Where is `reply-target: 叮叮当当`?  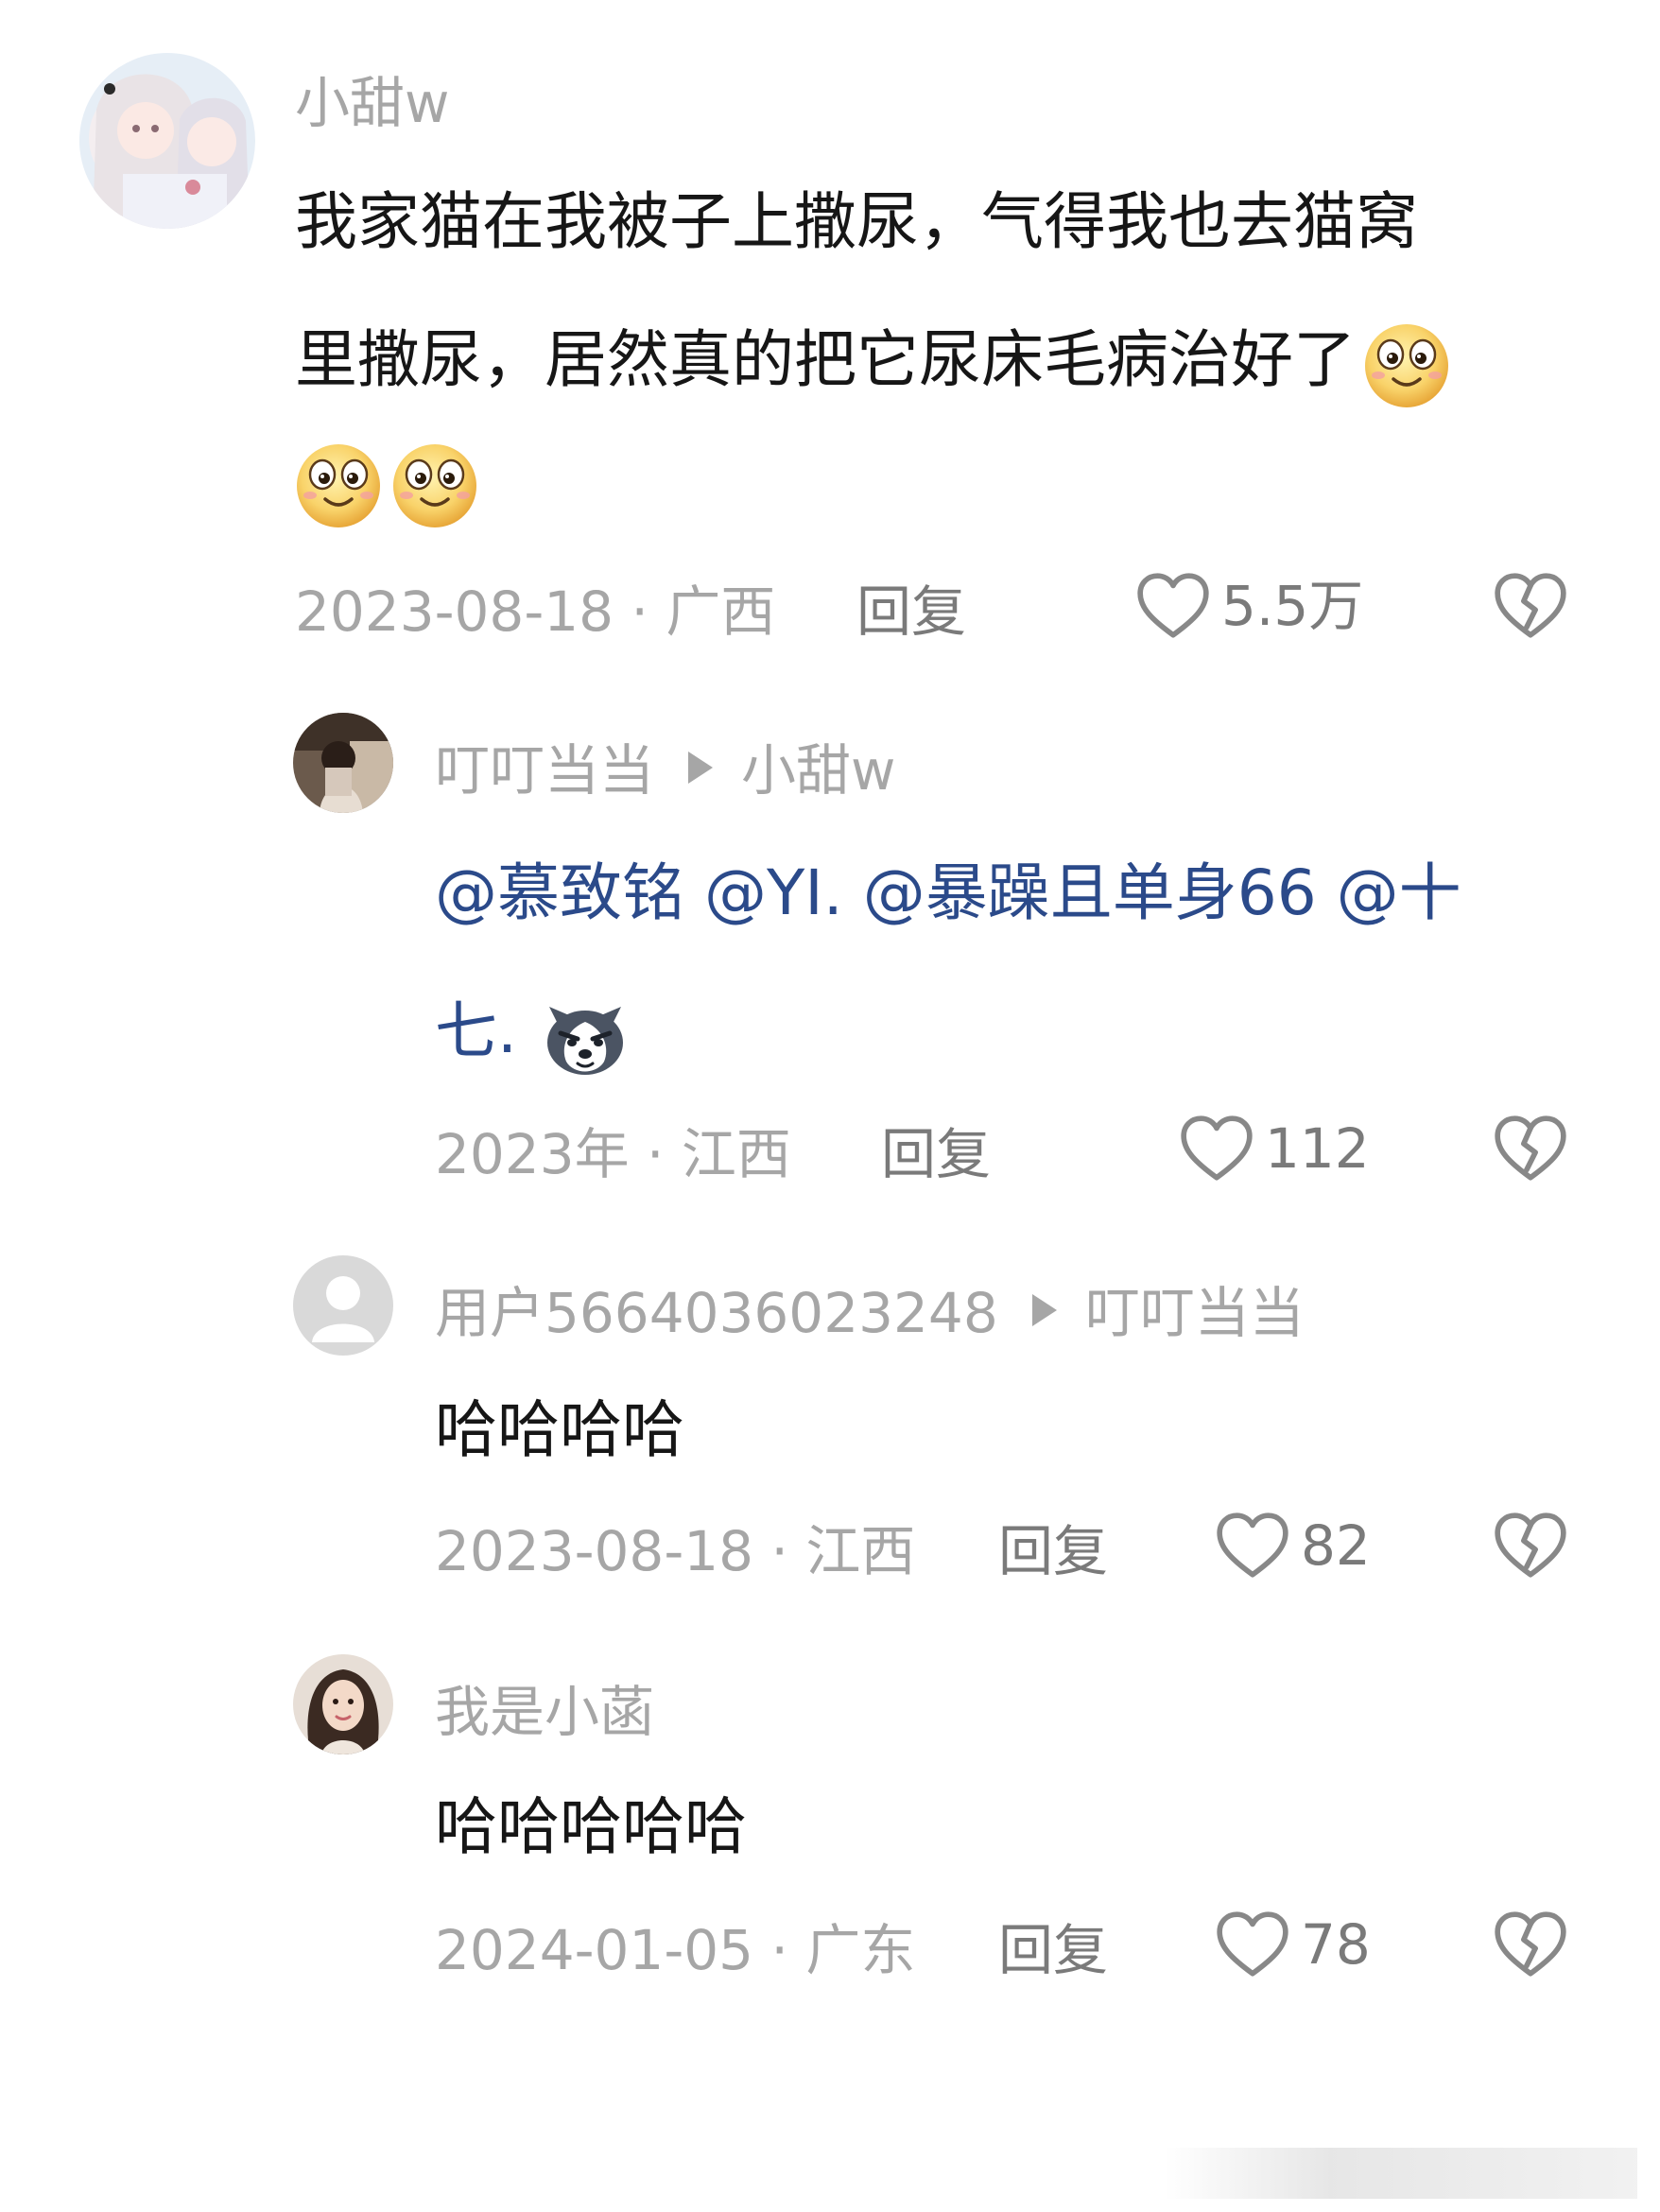
reply-target: 叮叮当当 is located at coordinates (1194, 1313).